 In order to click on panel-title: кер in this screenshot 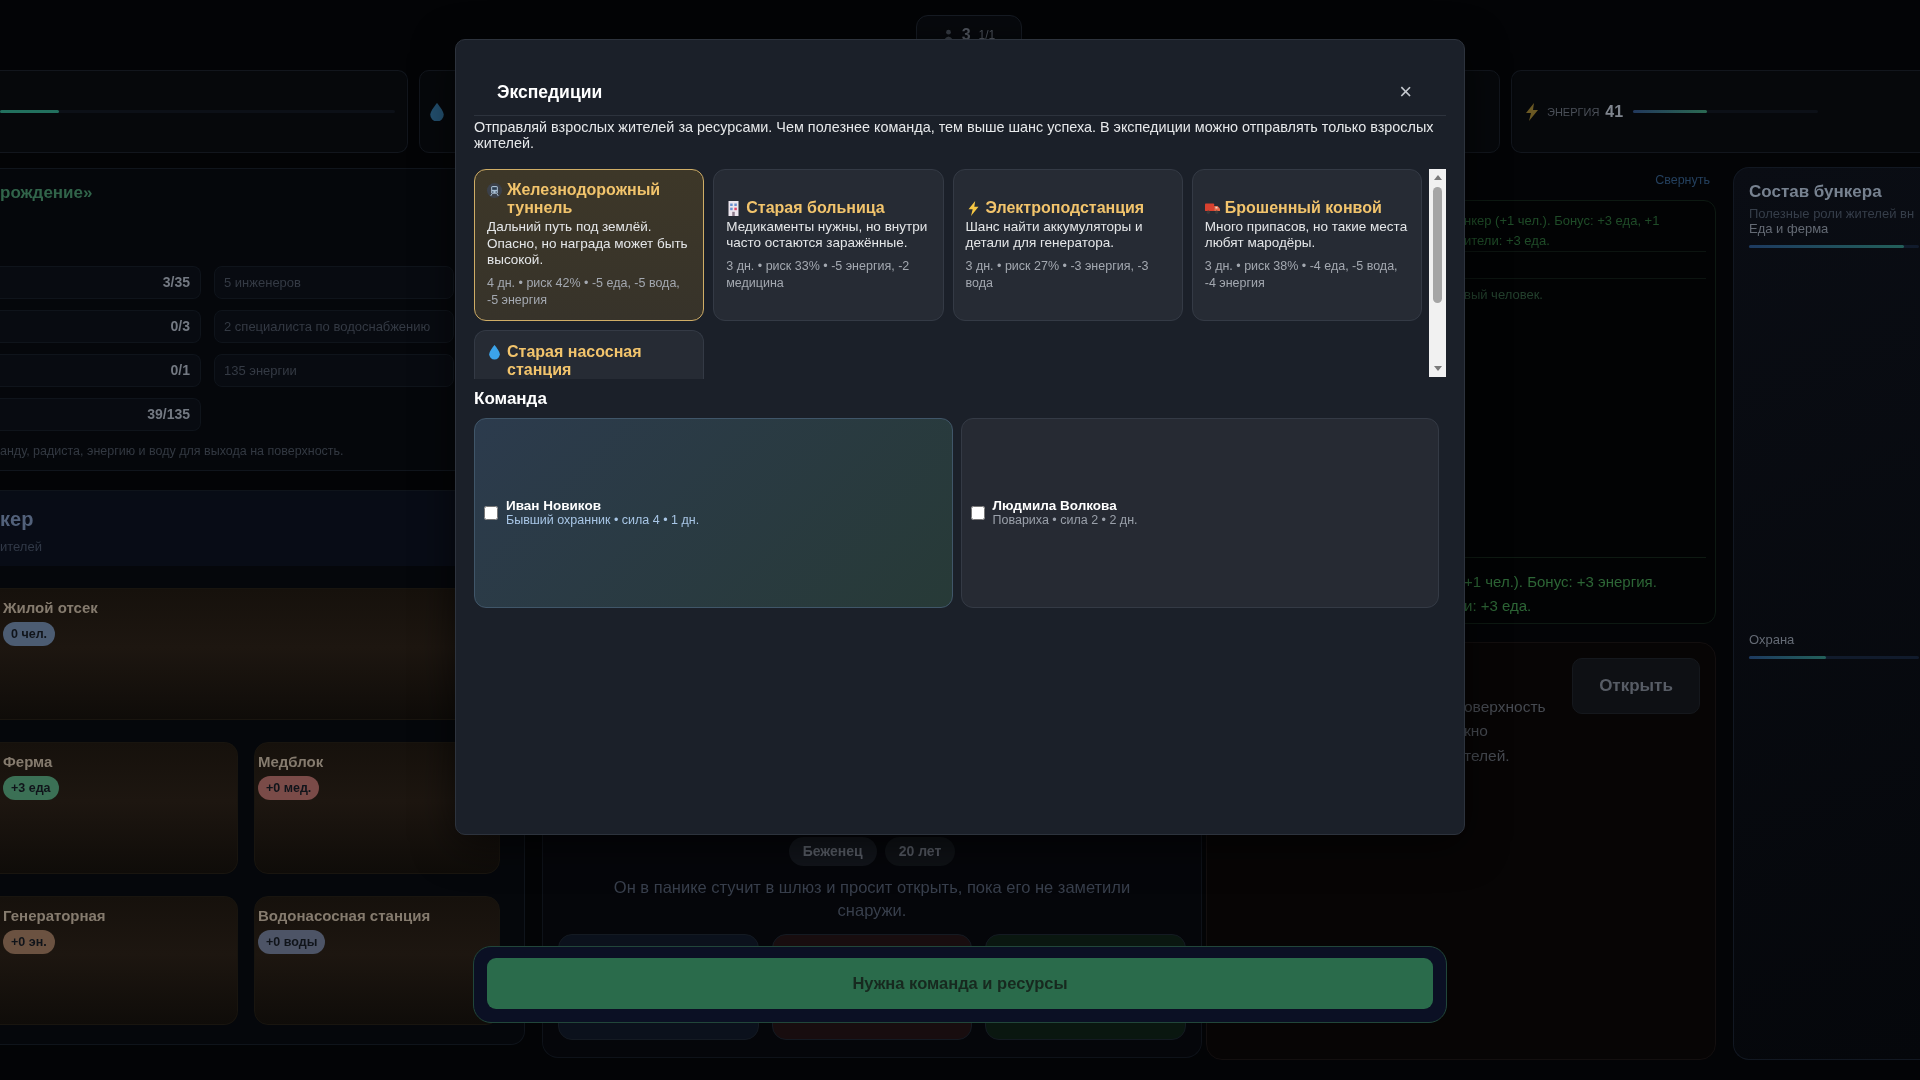, I will do `click(17, 519)`.